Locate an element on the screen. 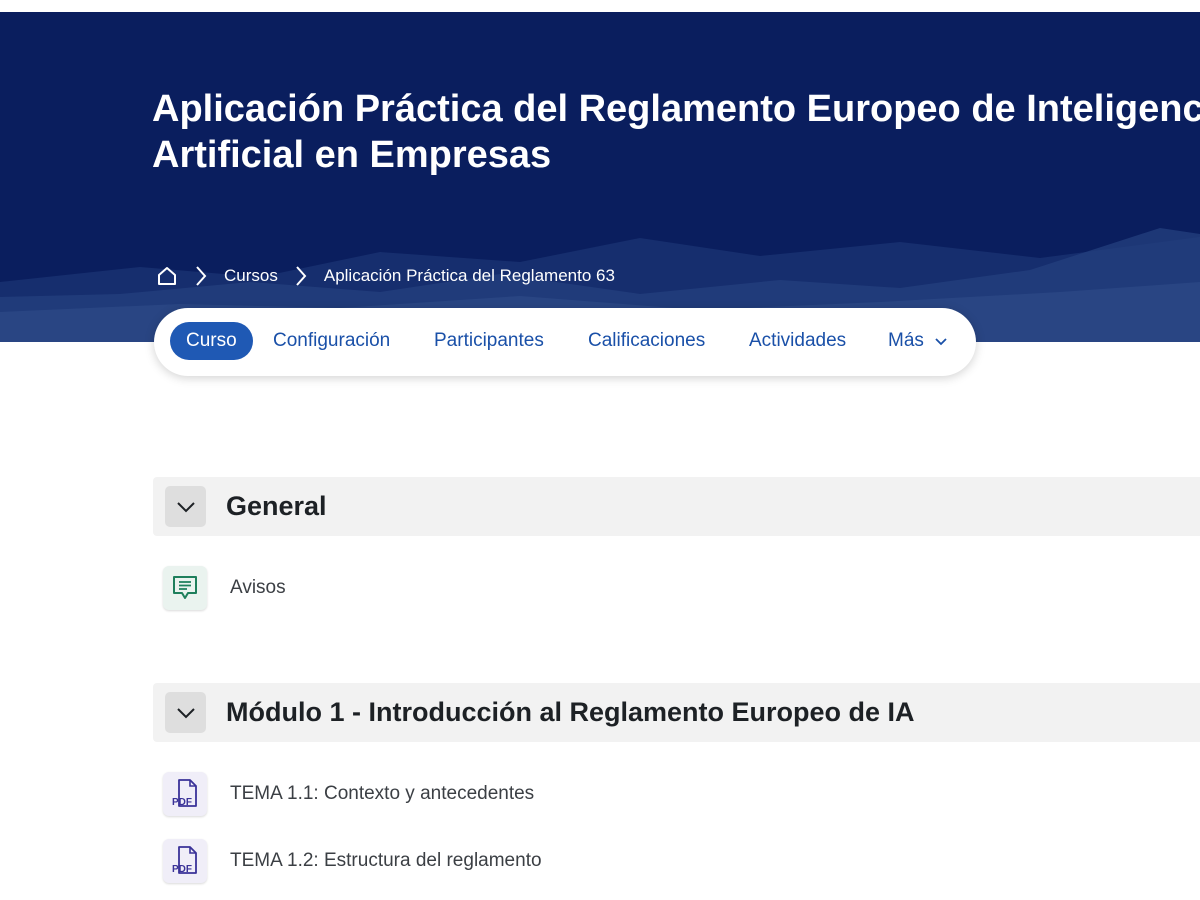 The height and width of the screenshot is (900, 1200). tab-mas-label: Más is located at coordinates (906, 341).